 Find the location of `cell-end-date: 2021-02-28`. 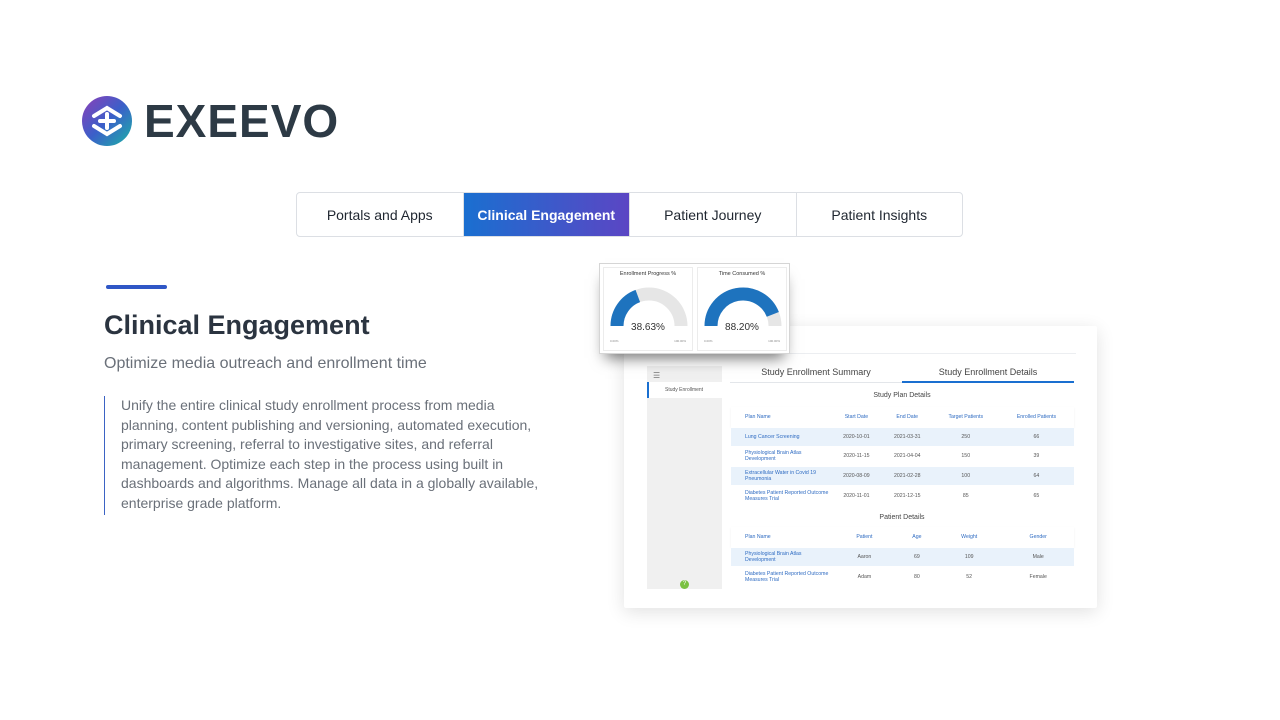

cell-end-date: 2021-02-28 is located at coordinates (907, 475).